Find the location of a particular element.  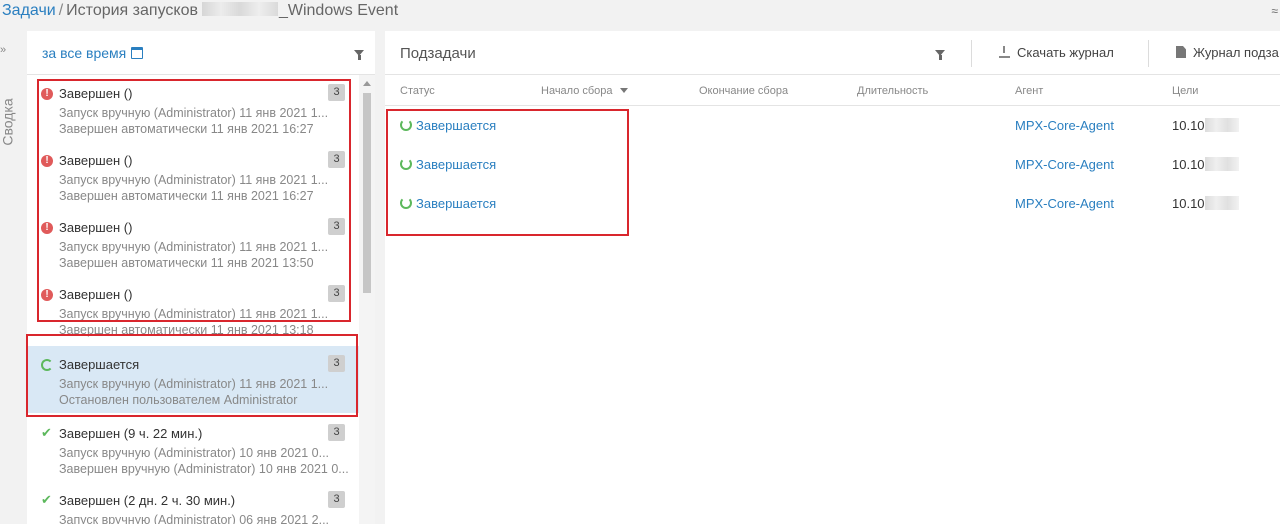

sort-desc-icon is located at coordinates (623, 90).